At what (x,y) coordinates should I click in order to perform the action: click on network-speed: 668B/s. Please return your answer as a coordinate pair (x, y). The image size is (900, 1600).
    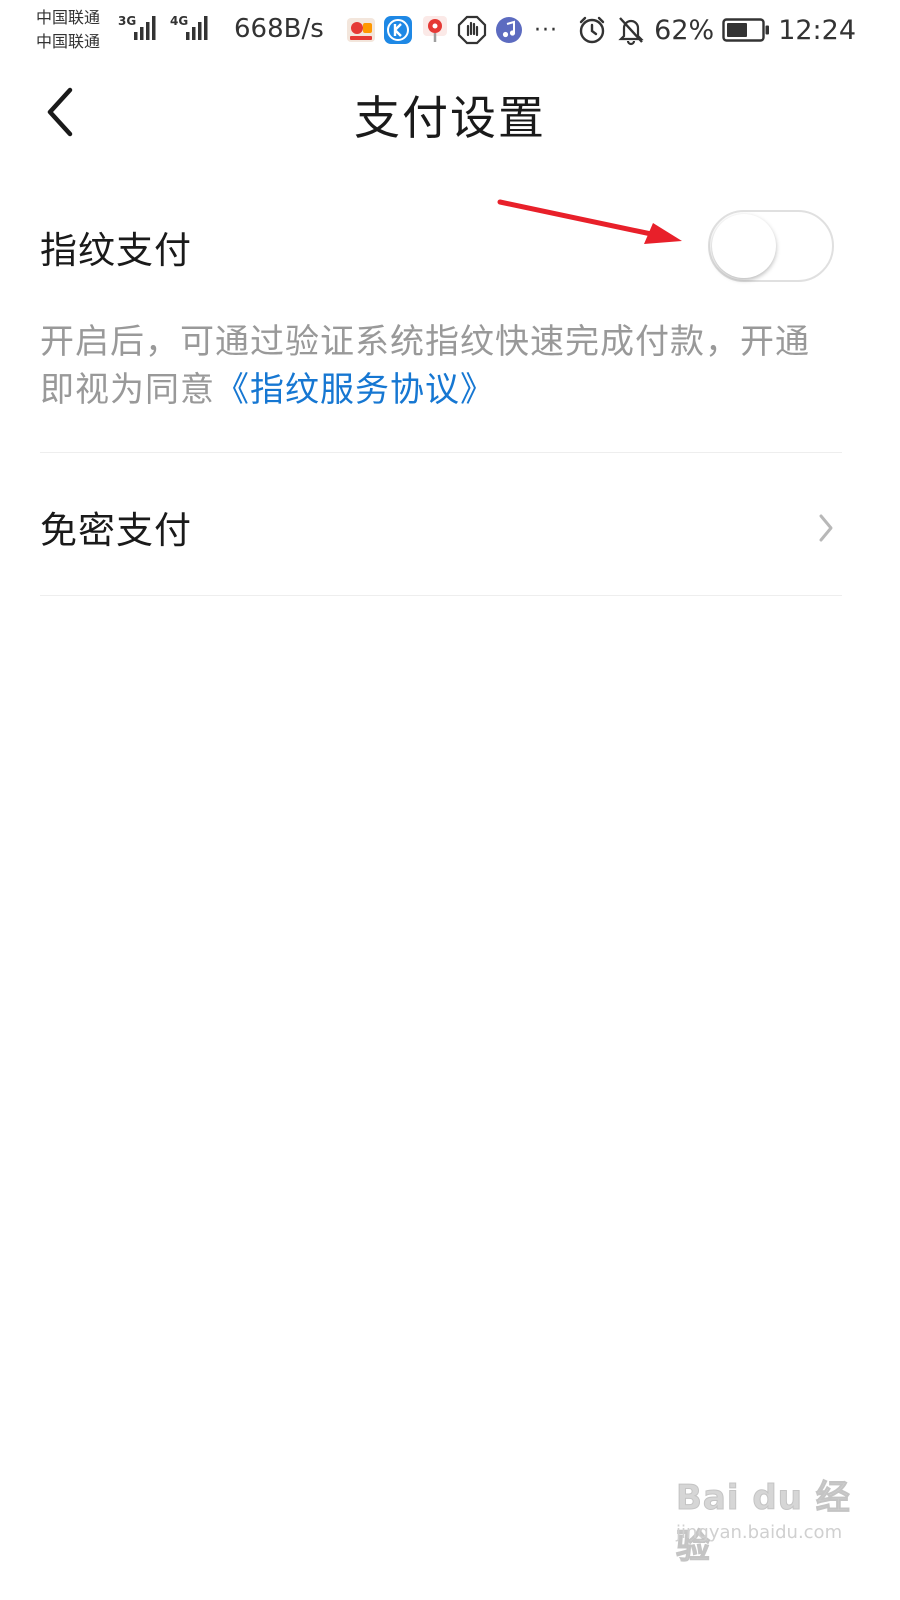
    Looking at the image, I should click on (279, 29).